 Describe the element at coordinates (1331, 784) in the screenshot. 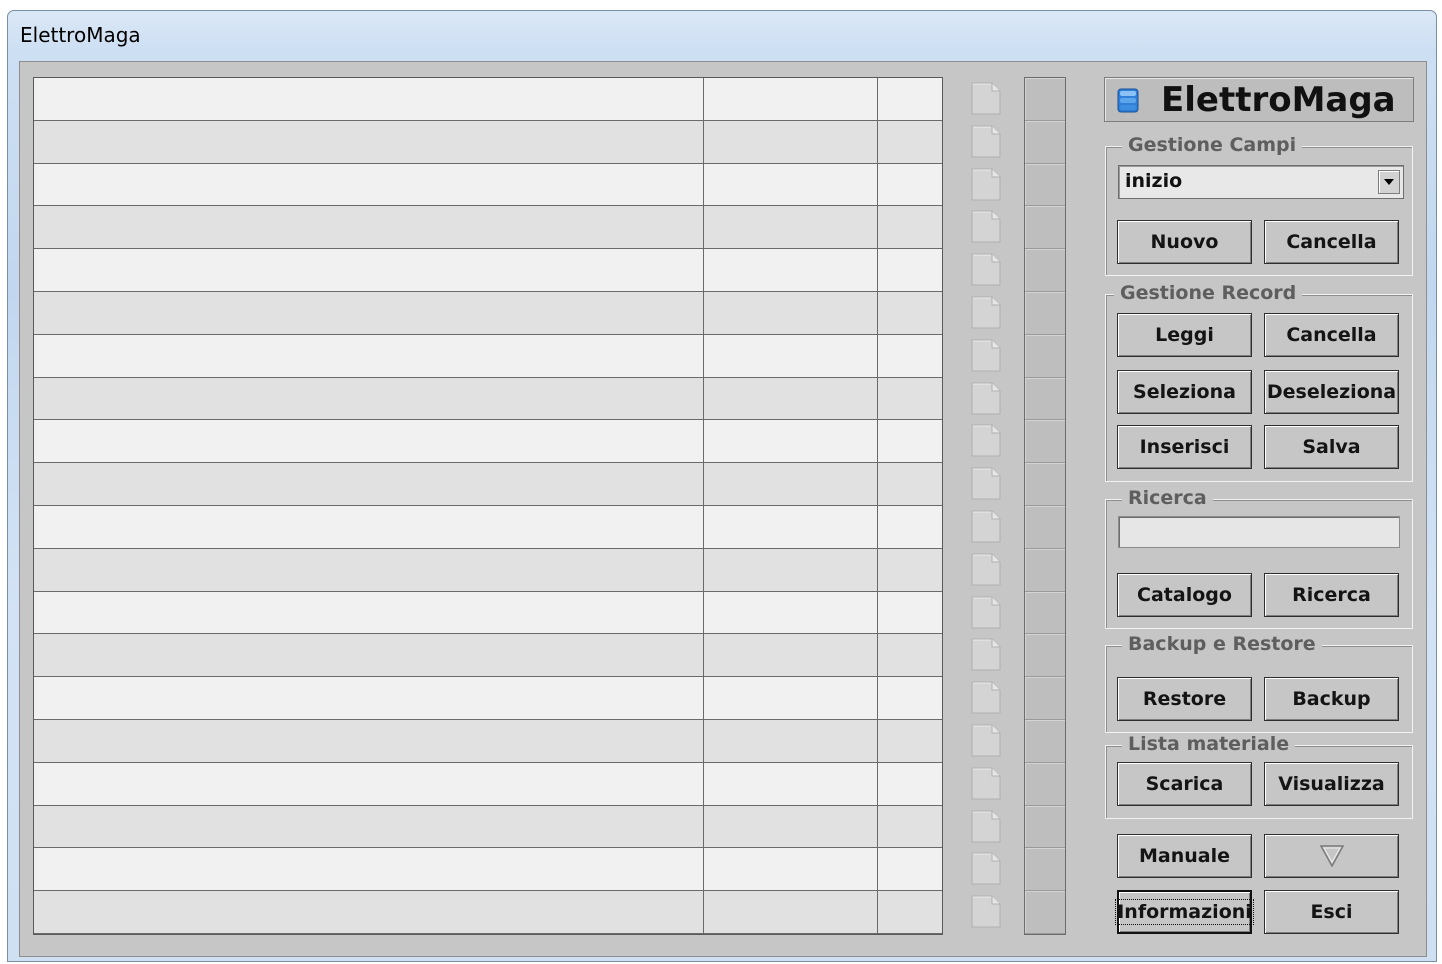

I see `visualizza-button: Visualizza` at that location.